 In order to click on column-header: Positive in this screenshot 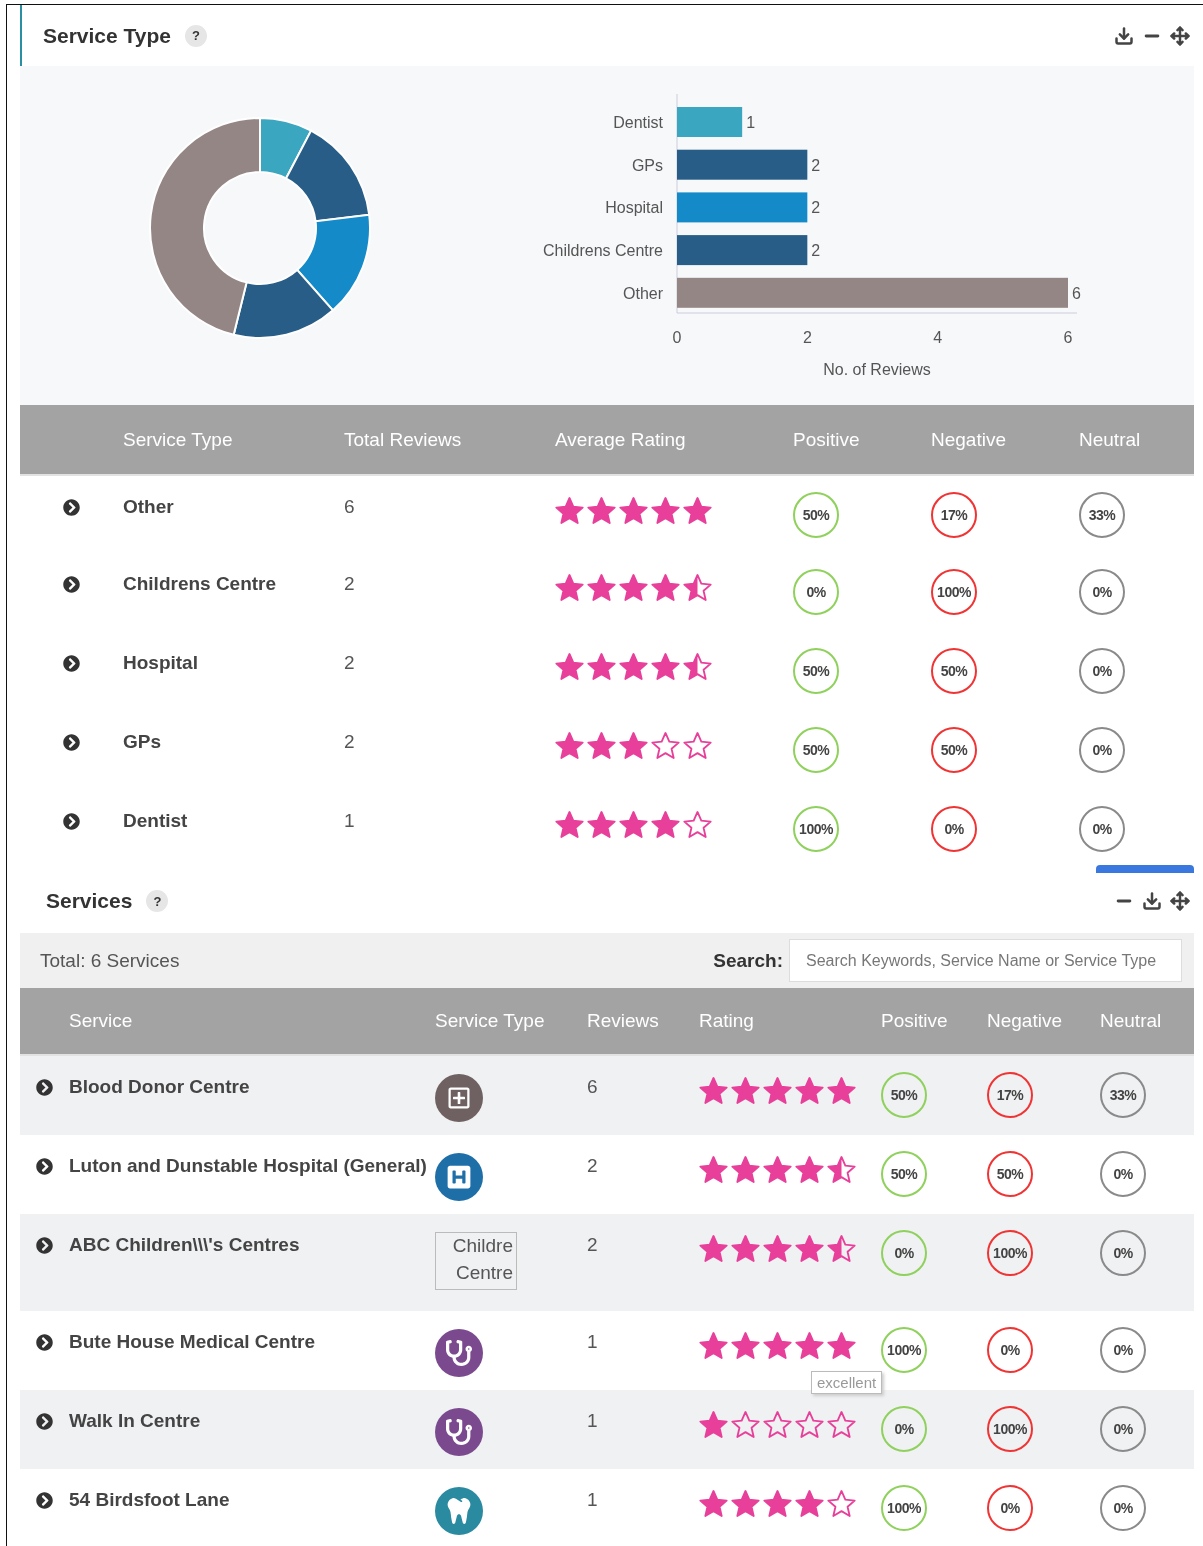, I will do `click(826, 439)`.